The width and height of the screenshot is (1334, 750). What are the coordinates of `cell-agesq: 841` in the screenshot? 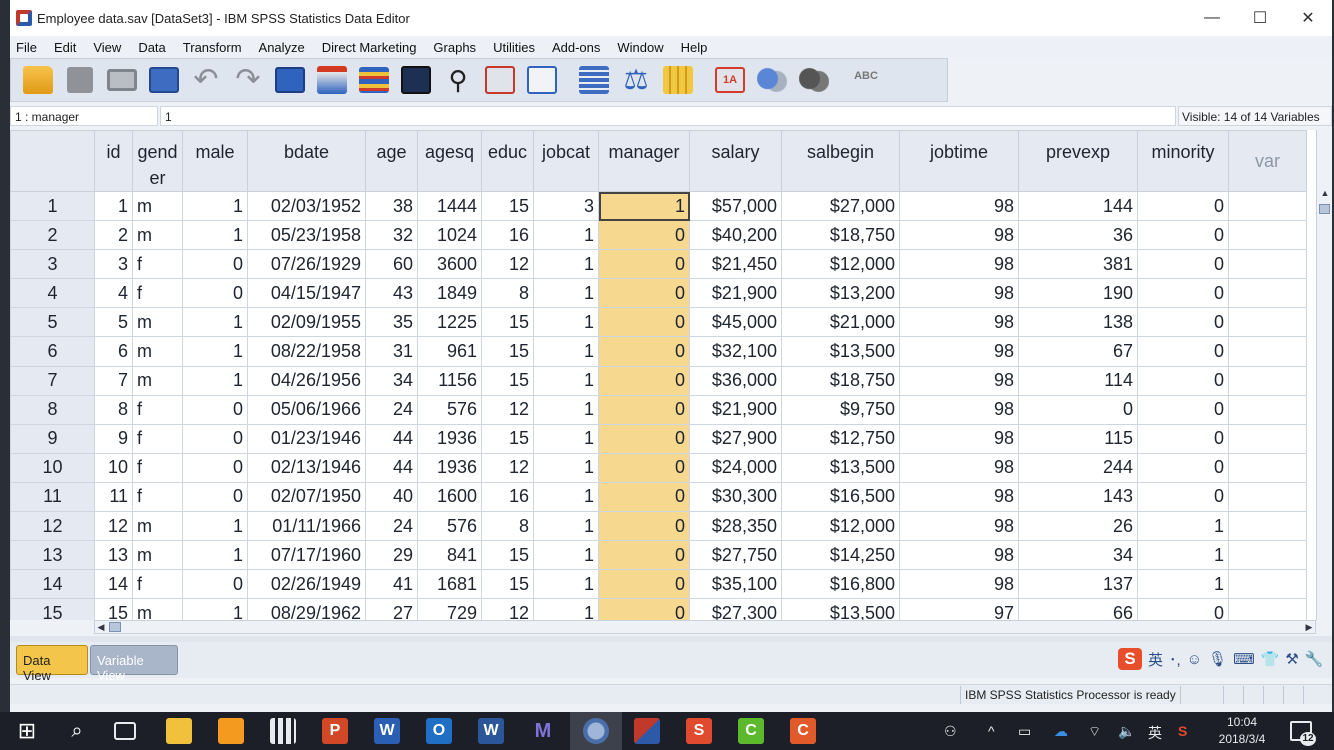 It's located at (449, 555).